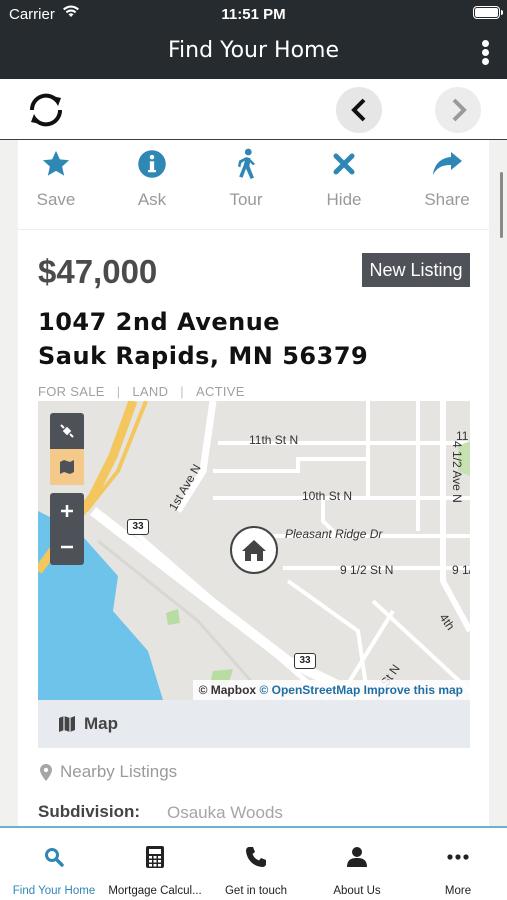 The width and height of the screenshot is (507, 900). Describe the element at coordinates (457, 857) in the screenshot. I see `more-icon` at that location.